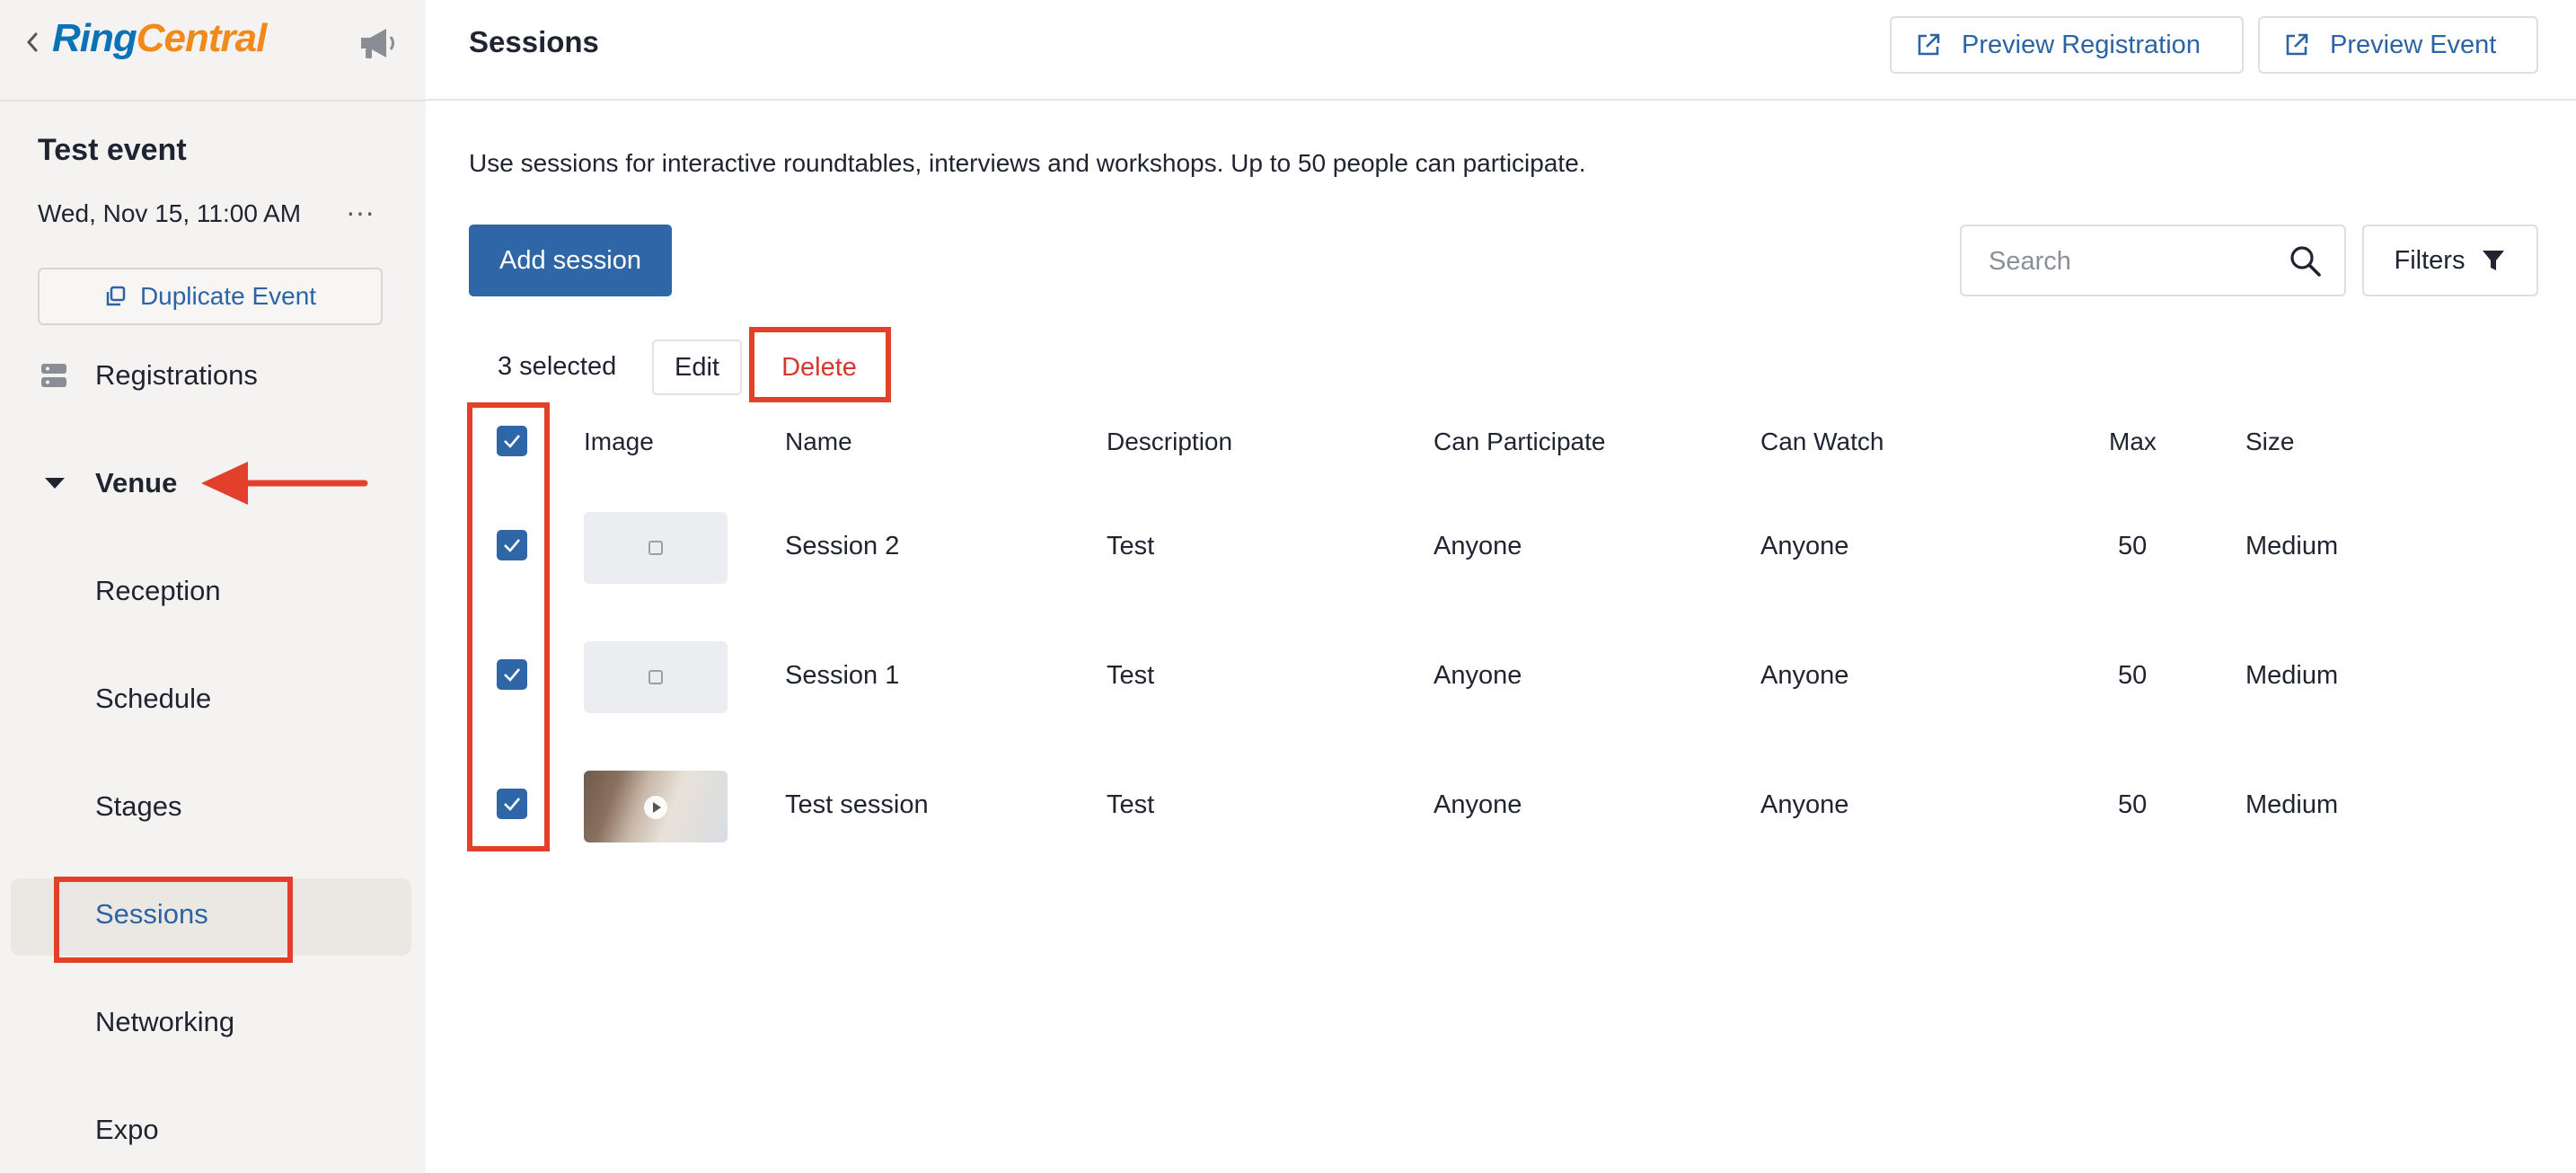  What do you see at coordinates (2494, 260) in the screenshot?
I see `filter-icon` at bounding box center [2494, 260].